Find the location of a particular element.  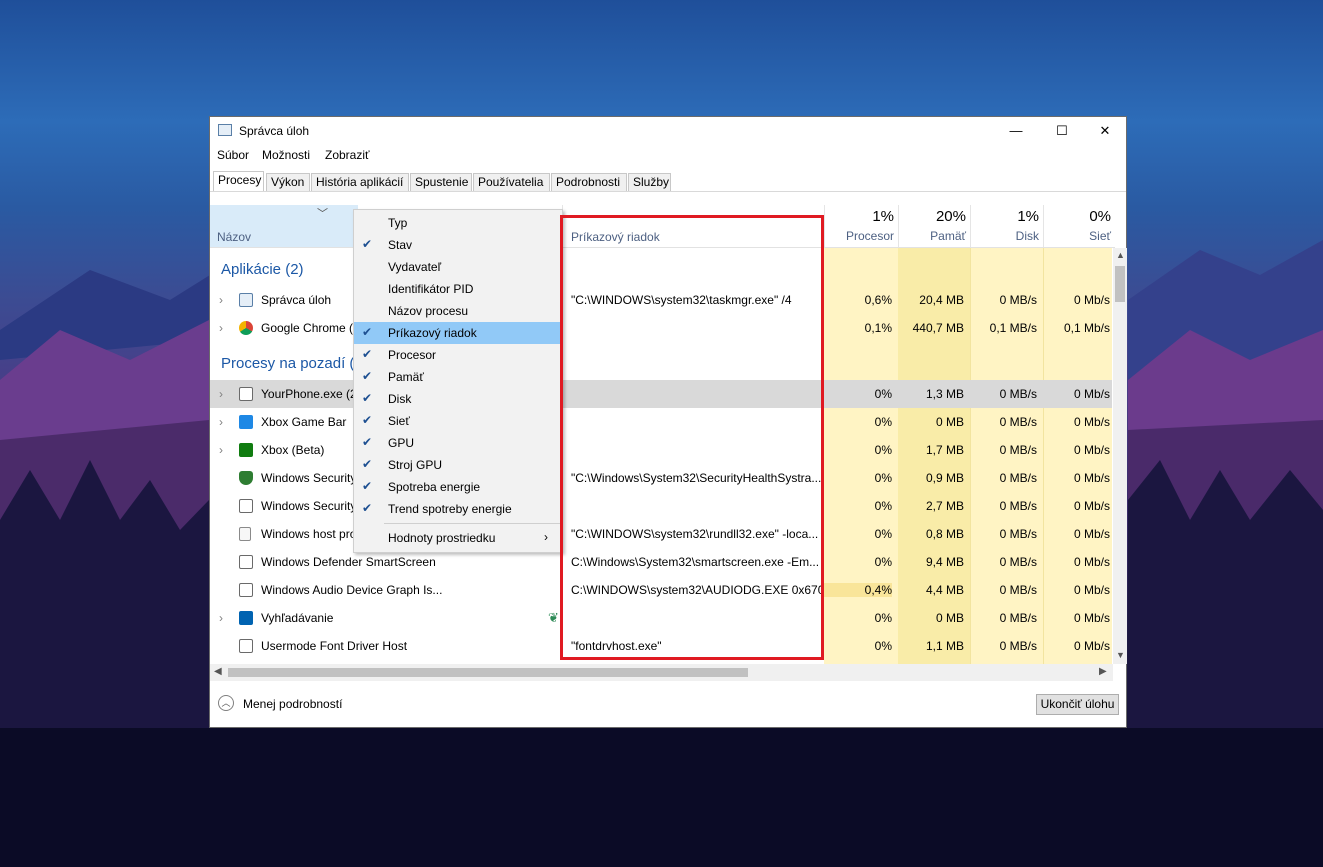

process-name: Vyhľadávanie is located at coordinates (297, 618).